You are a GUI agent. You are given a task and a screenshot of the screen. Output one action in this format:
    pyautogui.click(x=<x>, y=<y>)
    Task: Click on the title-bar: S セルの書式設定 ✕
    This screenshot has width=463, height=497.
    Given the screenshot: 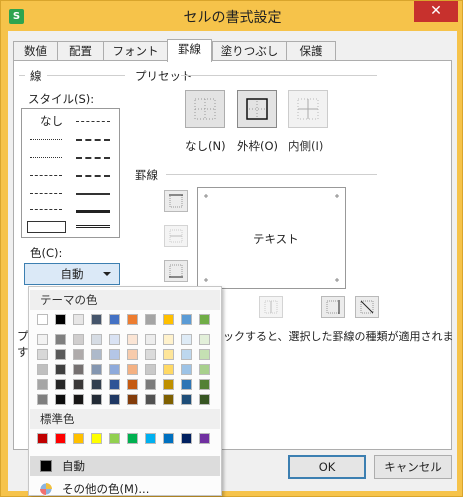 What is the action you would take?
    pyautogui.click(x=232, y=16)
    